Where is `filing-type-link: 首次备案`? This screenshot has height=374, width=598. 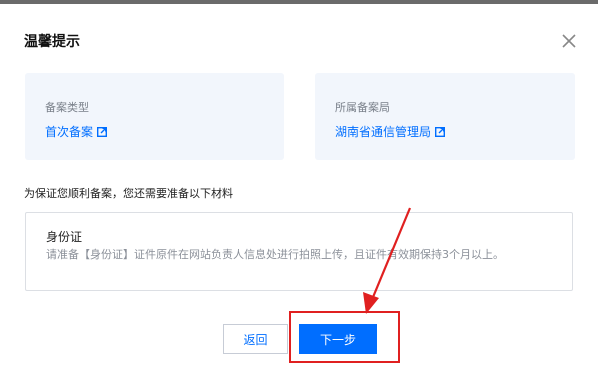
filing-type-link: 首次备案 is located at coordinates (76, 131).